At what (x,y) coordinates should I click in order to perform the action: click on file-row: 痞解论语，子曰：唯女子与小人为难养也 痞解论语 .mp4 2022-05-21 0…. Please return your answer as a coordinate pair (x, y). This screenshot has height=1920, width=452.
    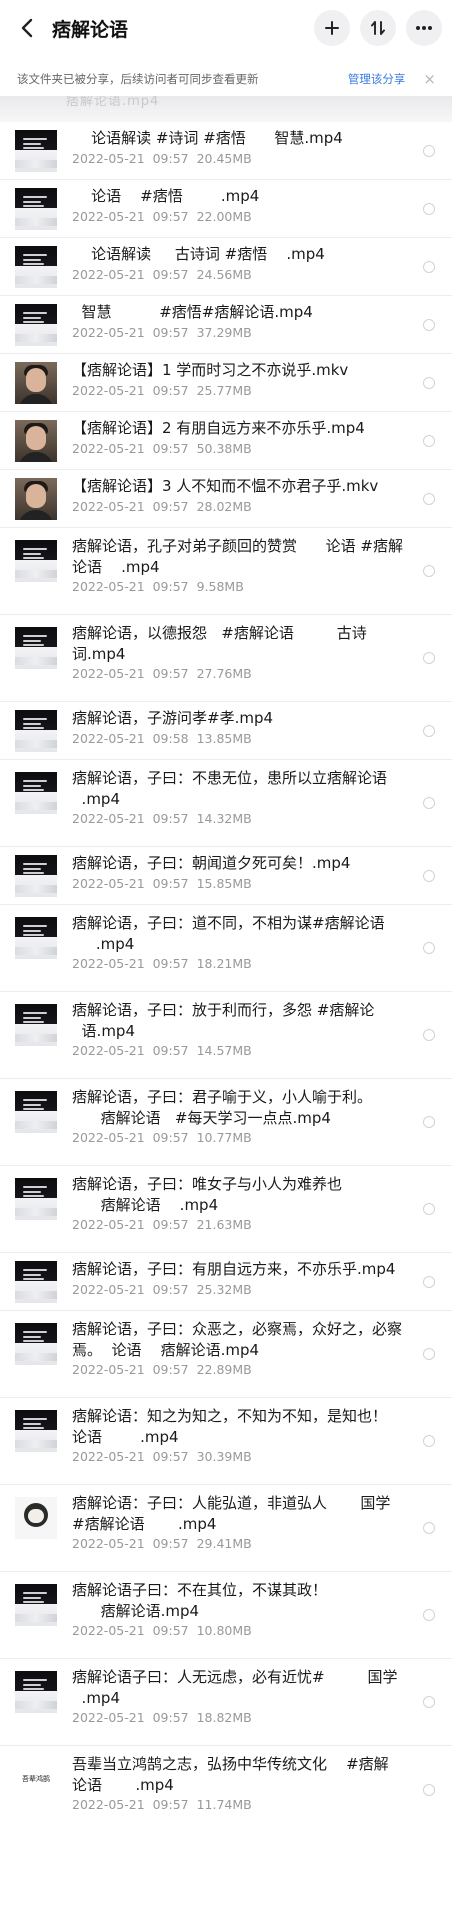
    Looking at the image, I should click on (226, 1208).